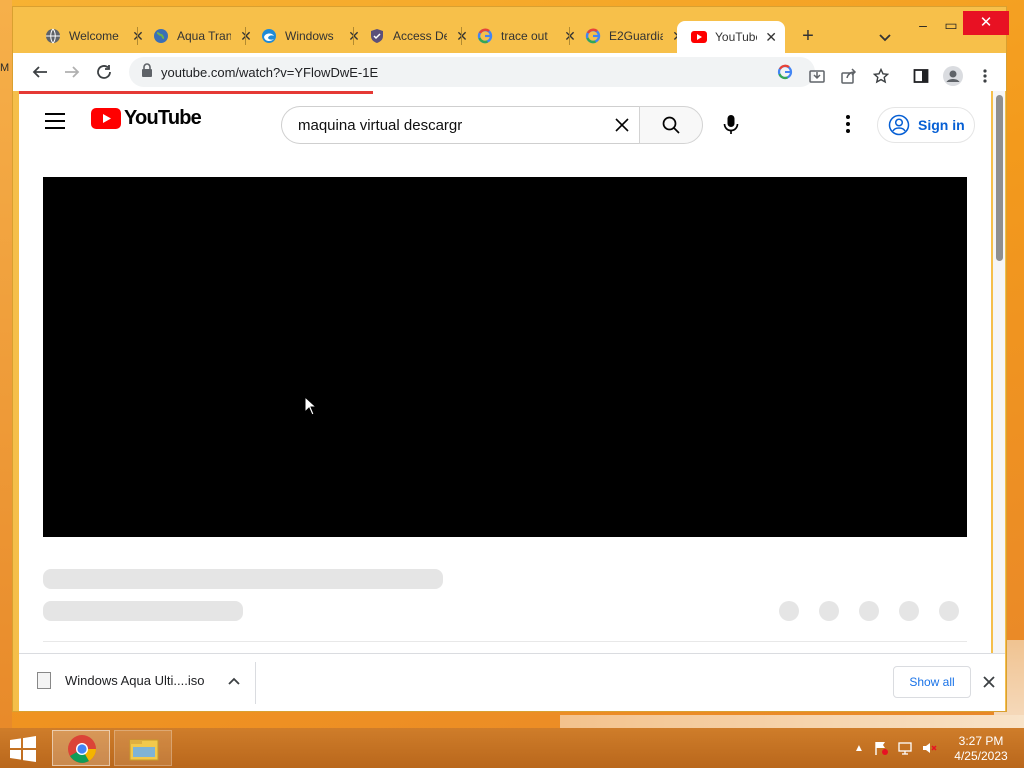 The width and height of the screenshot is (1024, 768). What do you see at coordinates (163, 118) in the screenshot?
I see `youtube-logo-text: YouTube` at bounding box center [163, 118].